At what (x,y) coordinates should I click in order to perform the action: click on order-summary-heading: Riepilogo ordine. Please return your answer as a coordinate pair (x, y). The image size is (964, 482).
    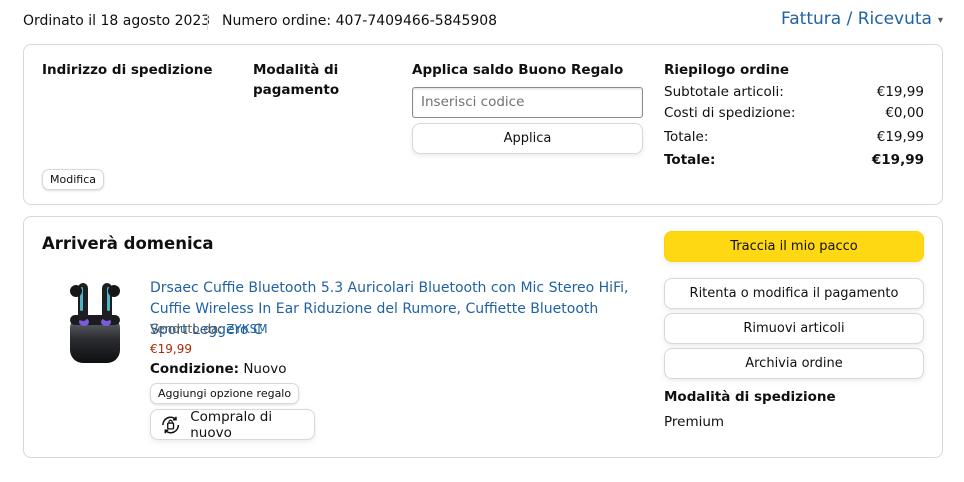
    Looking at the image, I should click on (727, 70).